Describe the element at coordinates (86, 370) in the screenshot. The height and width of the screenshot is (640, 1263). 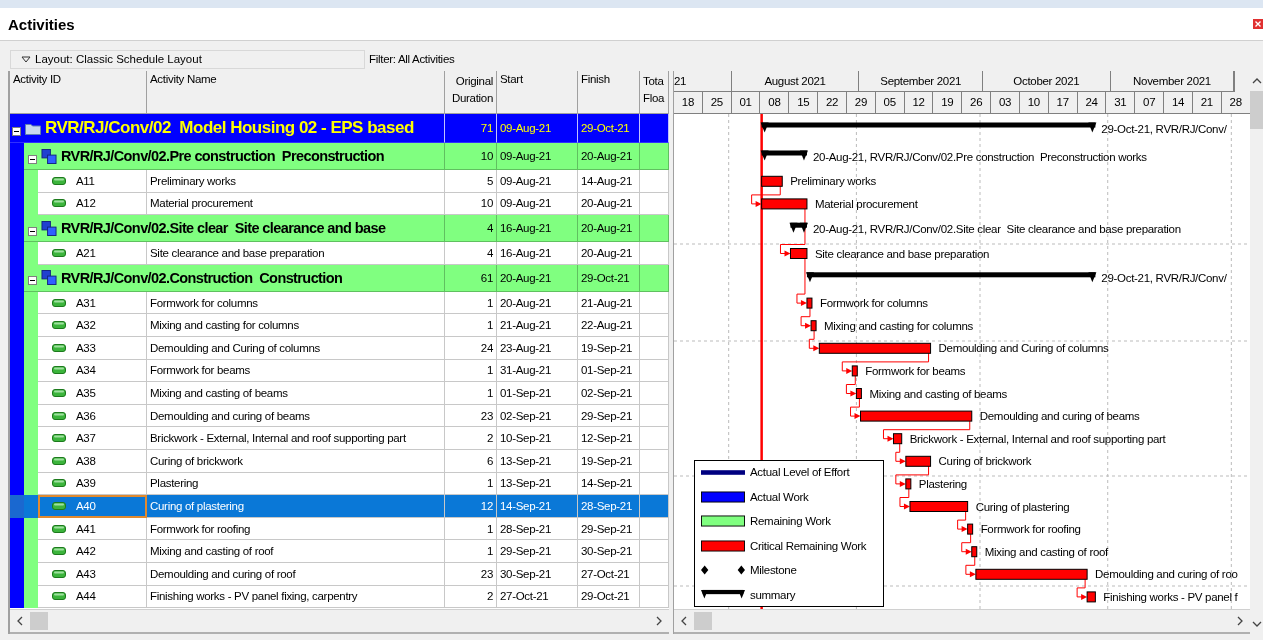
I see `activity-id: A34` at that location.